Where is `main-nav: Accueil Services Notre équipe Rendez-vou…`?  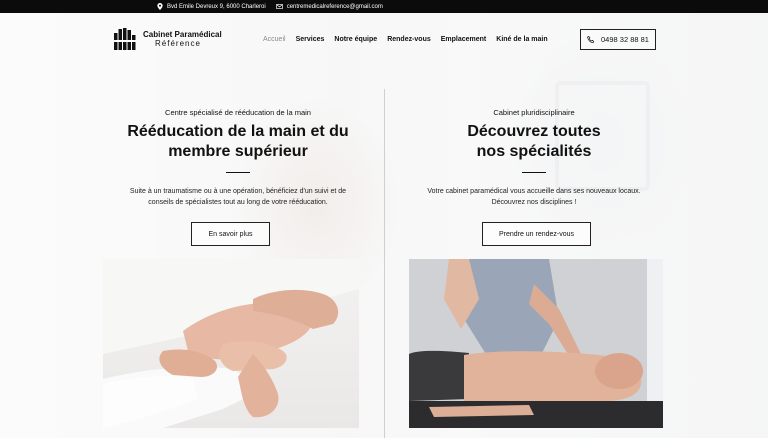
main-nav: Accueil Services Notre équipe Rendez-vou… is located at coordinates (405, 39).